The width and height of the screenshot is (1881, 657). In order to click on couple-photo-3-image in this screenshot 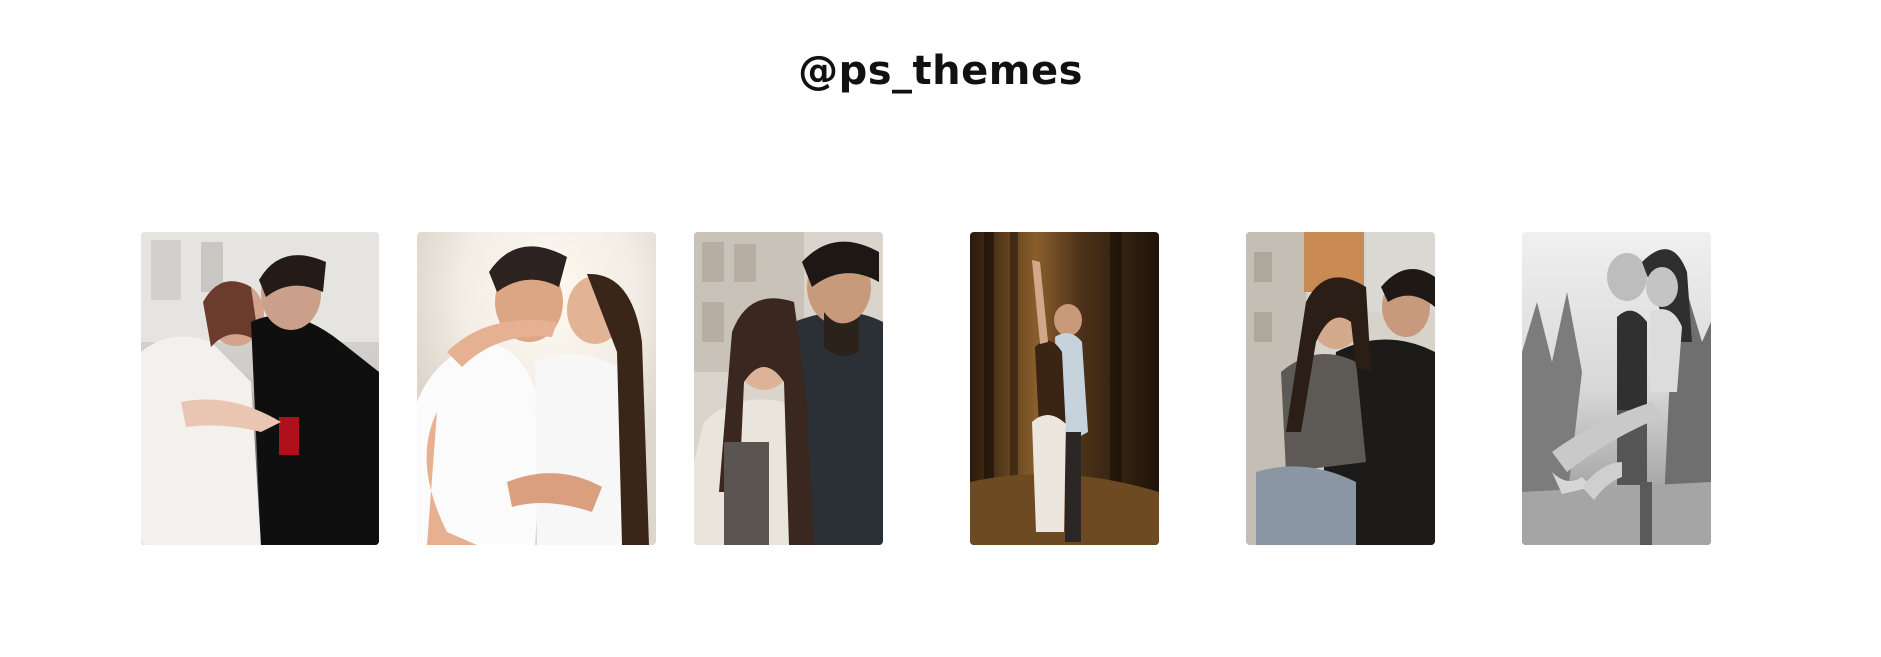, I will do `click(788, 388)`.